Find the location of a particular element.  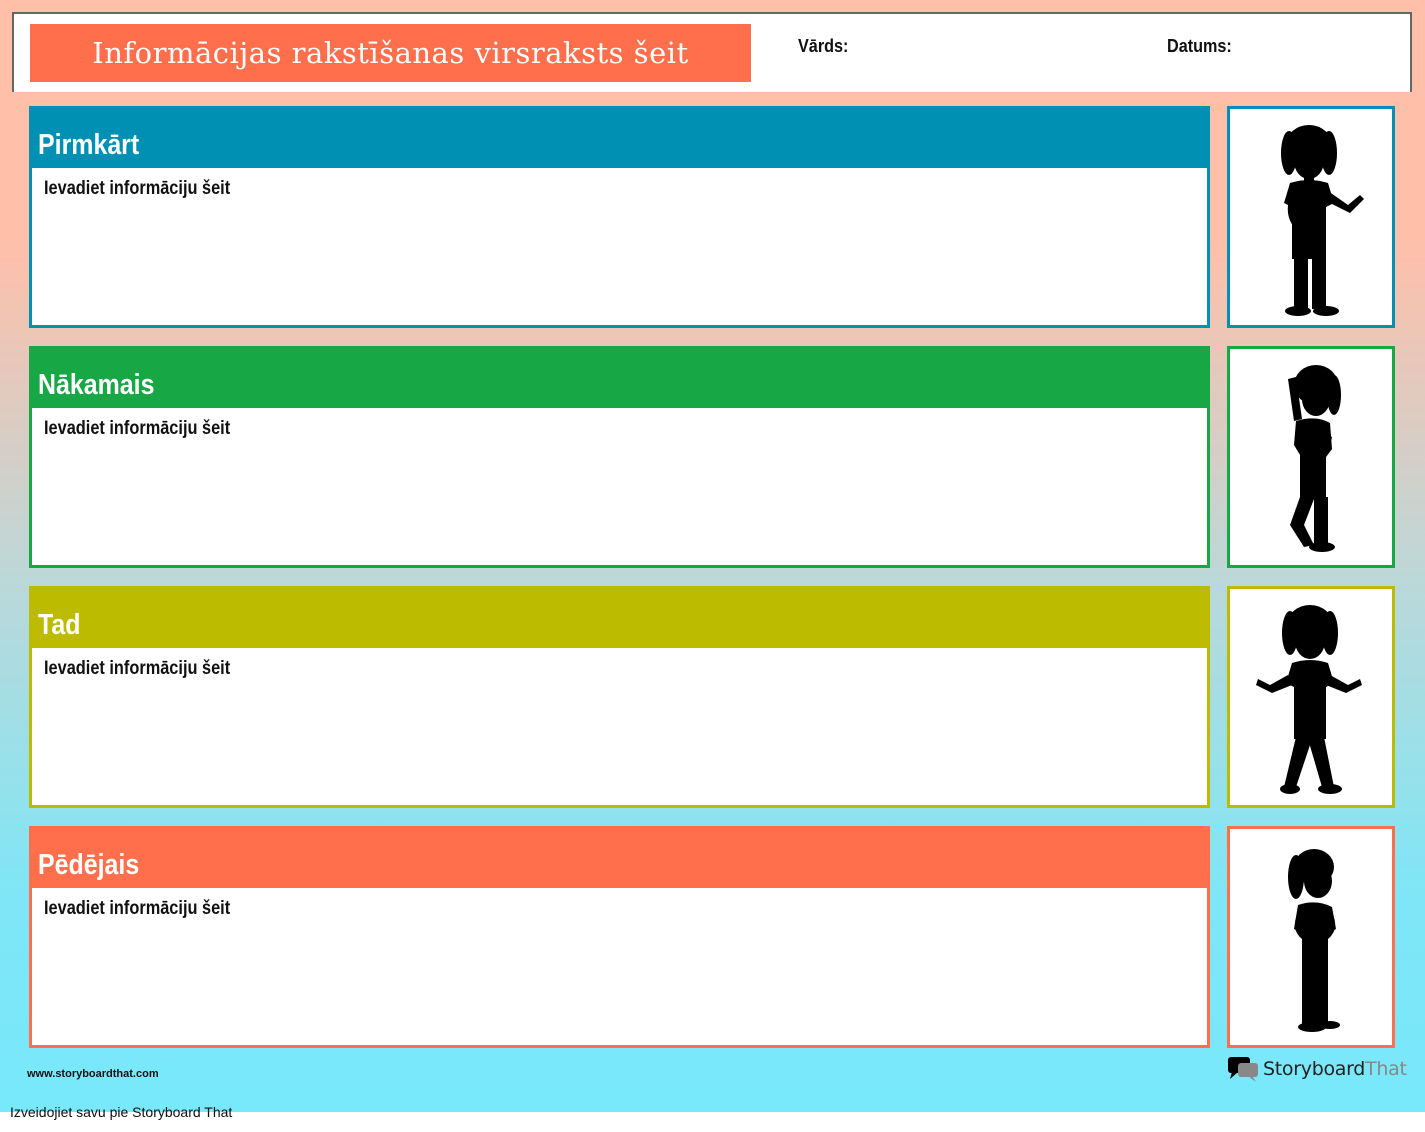

footer-credit: Izveidojiet savu pie Storyboard That is located at coordinates (121, 1112).